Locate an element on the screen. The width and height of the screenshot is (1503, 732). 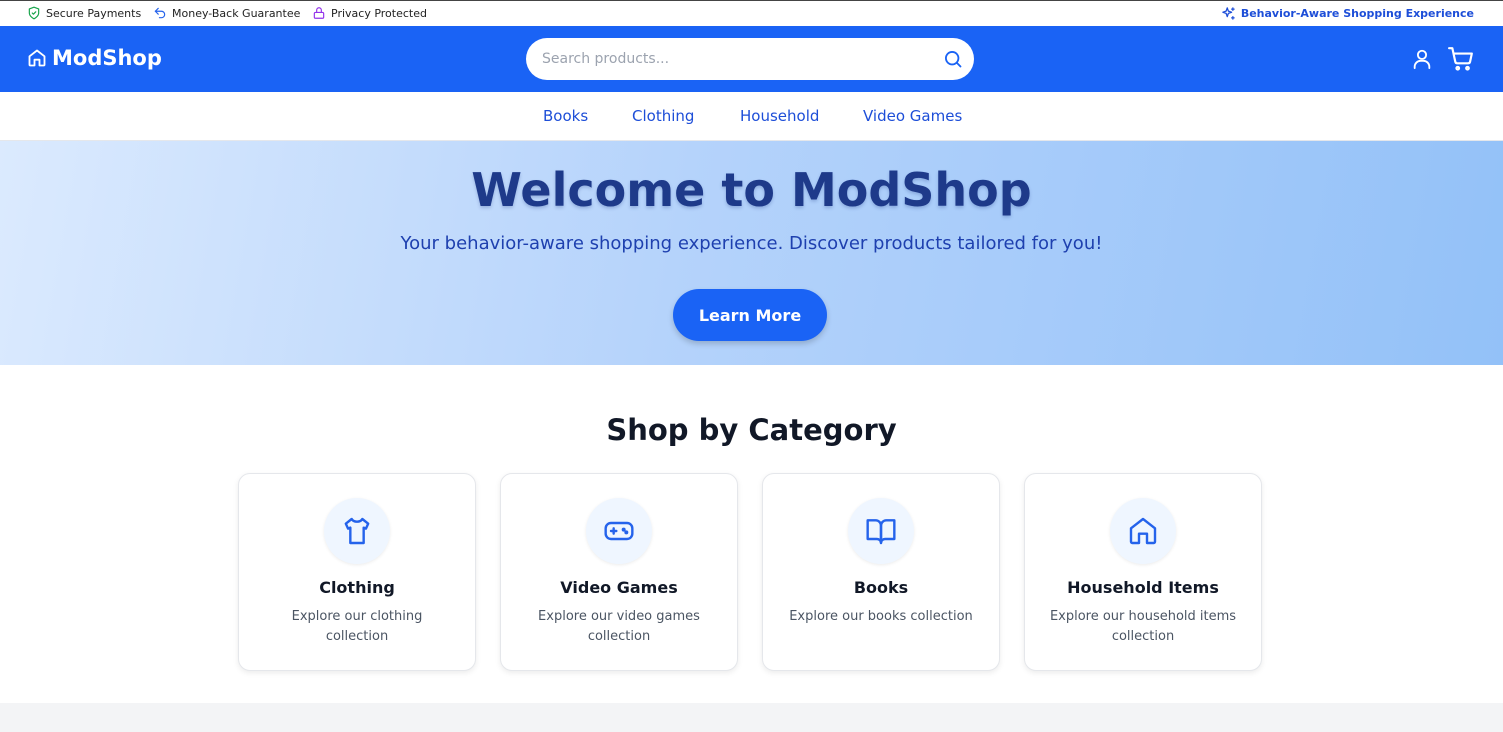
cart-button is located at coordinates (1461, 59).